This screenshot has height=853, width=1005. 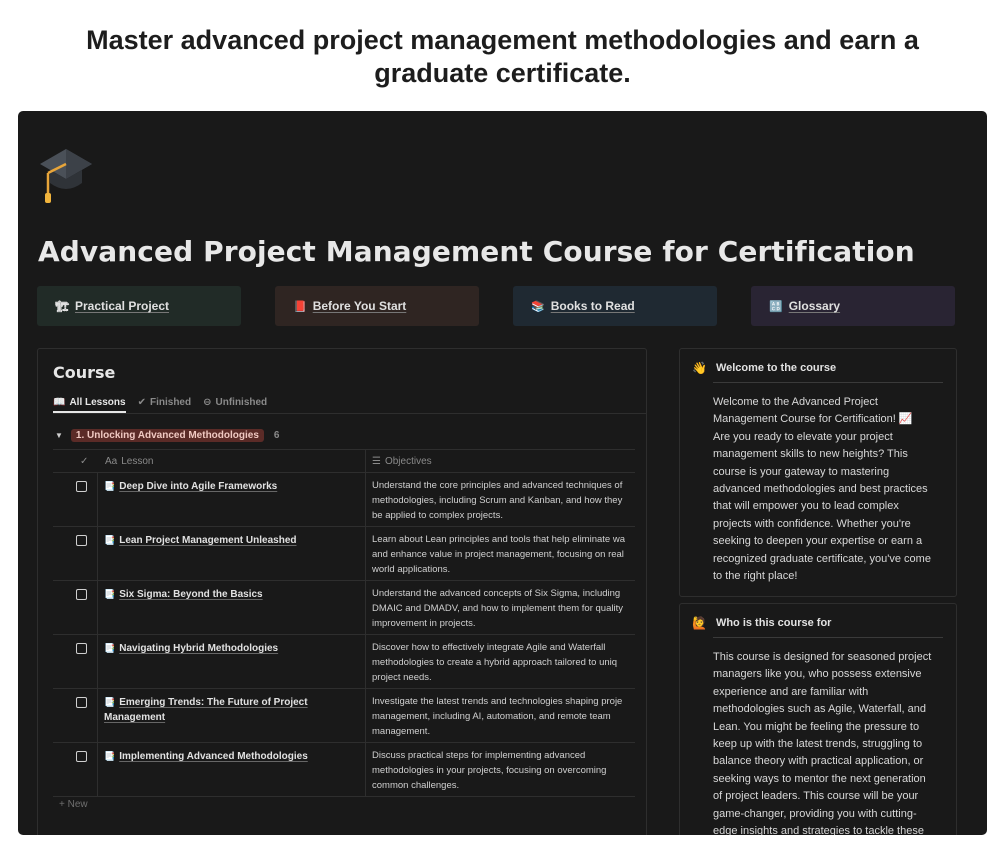 I want to click on link-before-you-start: 📕 Before You Start, so click(x=377, y=306).